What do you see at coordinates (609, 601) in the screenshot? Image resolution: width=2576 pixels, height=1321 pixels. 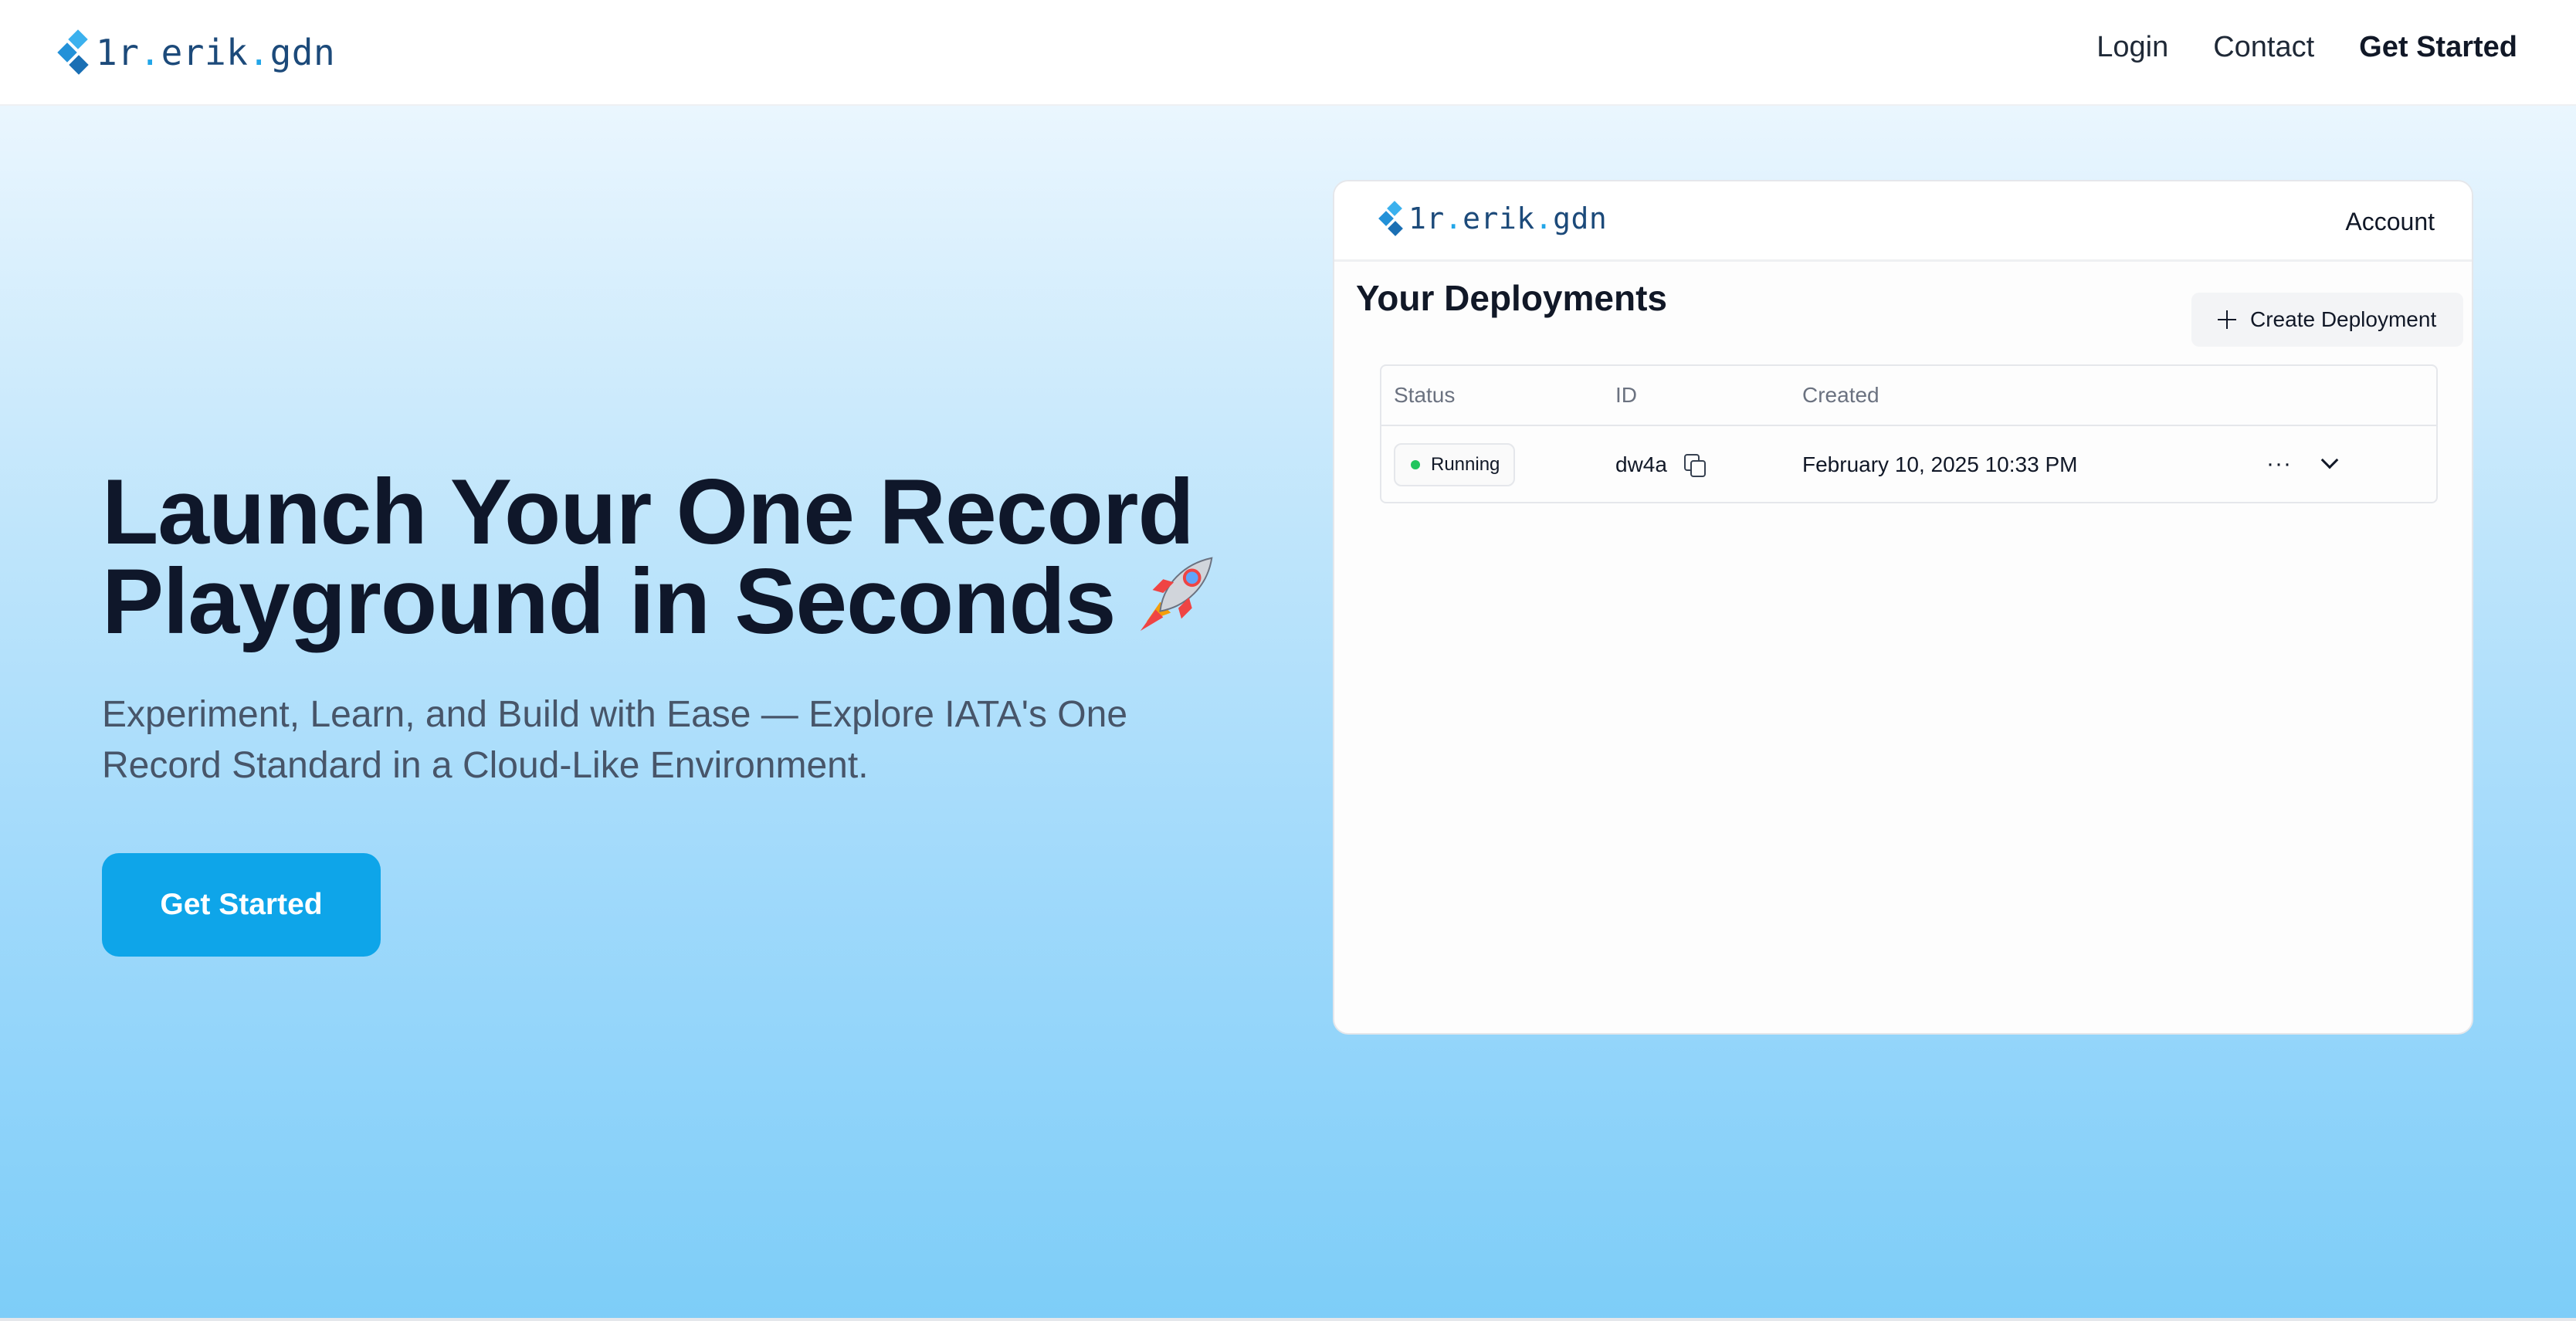 I see `headline-line-2: Playground in Seconds` at bounding box center [609, 601].